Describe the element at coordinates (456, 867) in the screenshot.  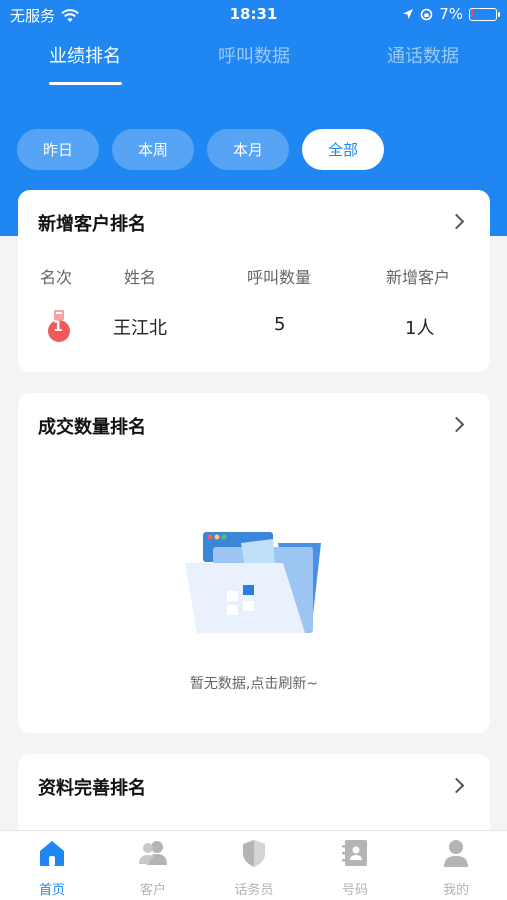
I see `nav-mine: 我的` at that location.